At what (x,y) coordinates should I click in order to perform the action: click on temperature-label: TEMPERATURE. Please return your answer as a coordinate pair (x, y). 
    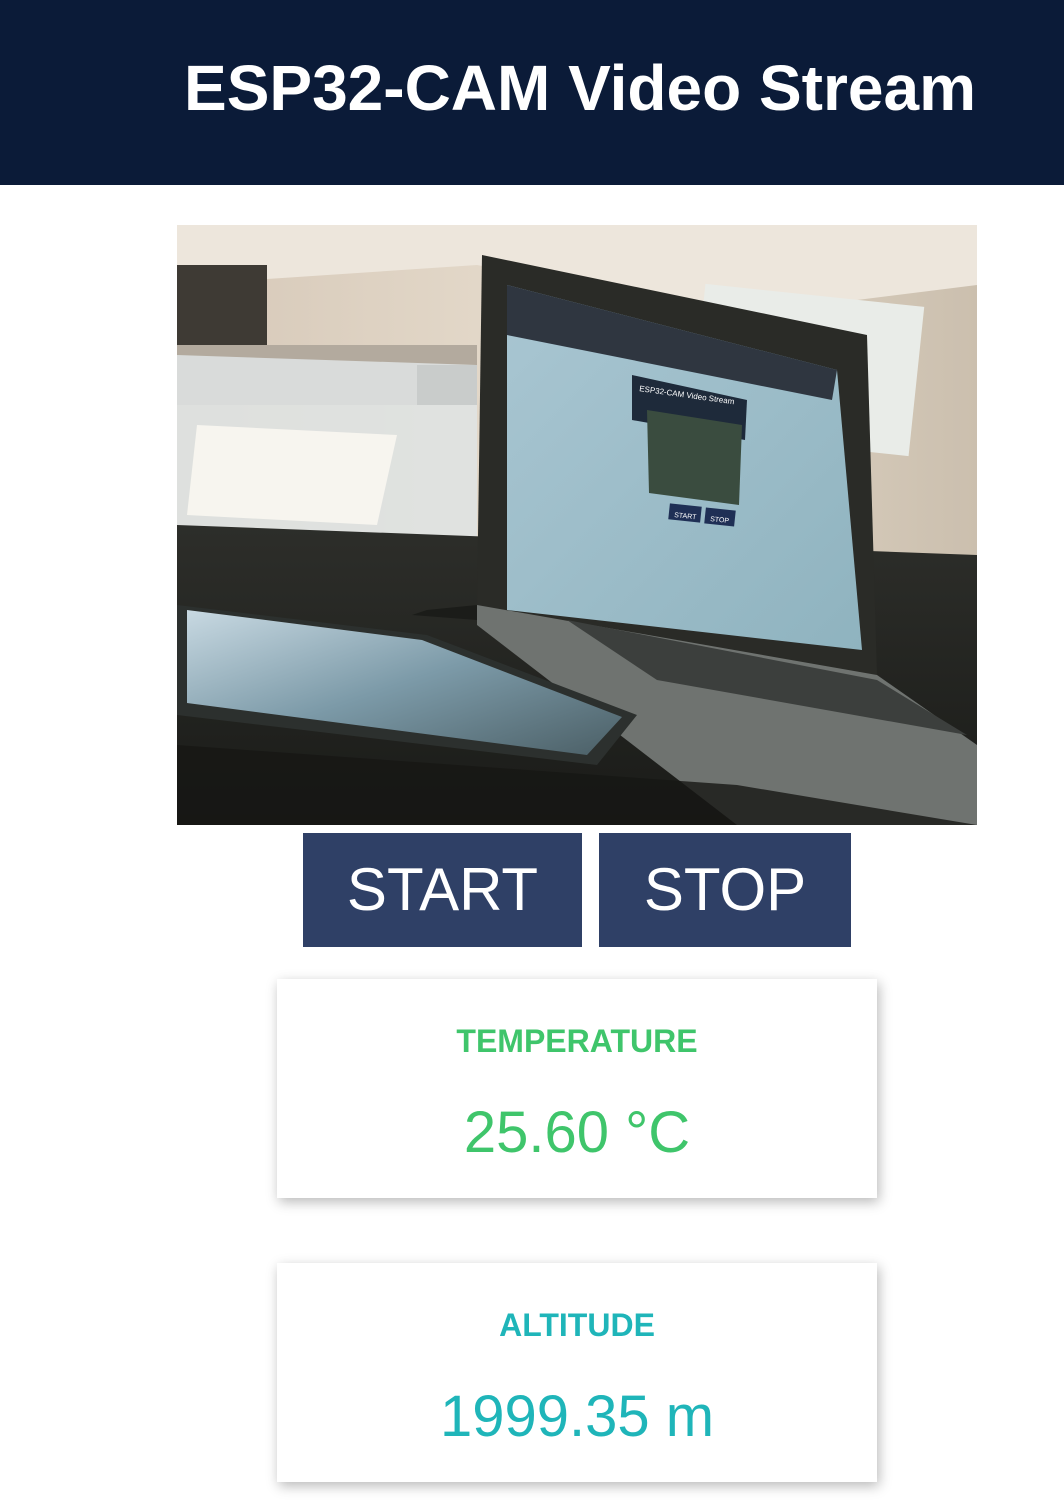
    Looking at the image, I should click on (577, 1041).